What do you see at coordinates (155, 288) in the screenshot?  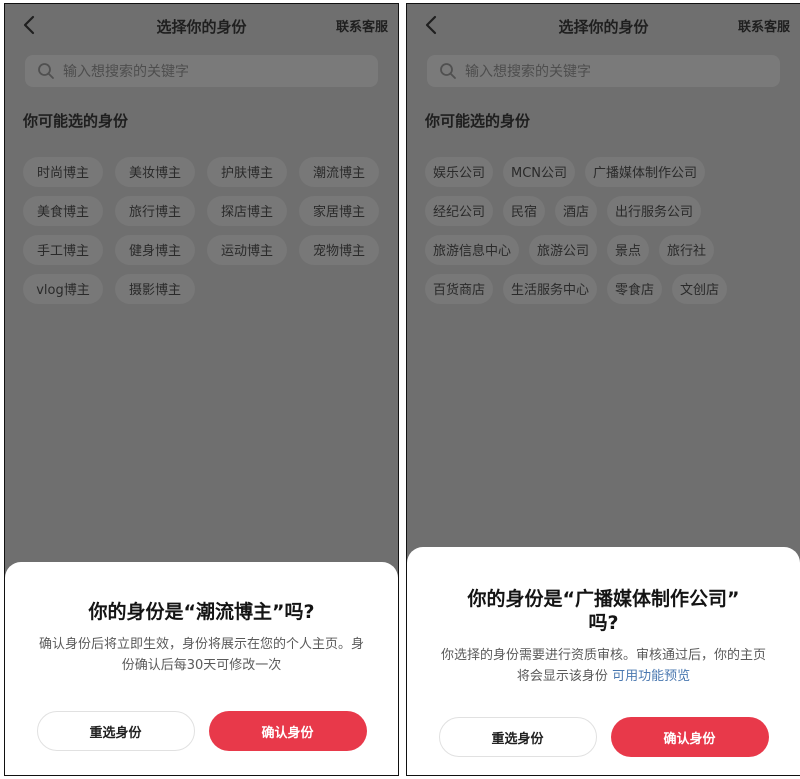 I see `identity-tag: 摄影博主` at bounding box center [155, 288].